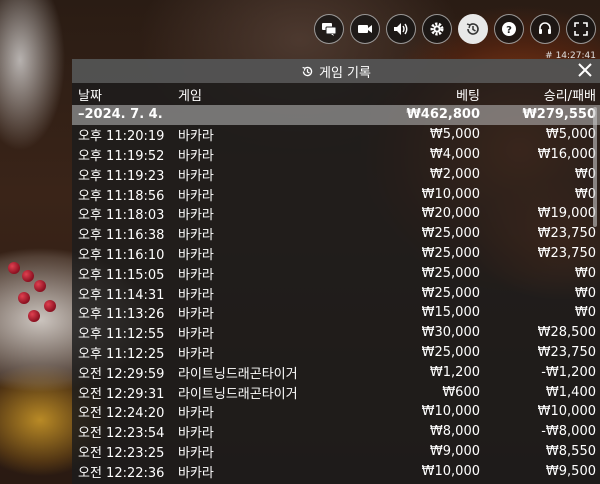 This screenshot has height=484, width=600. What do you see at coordinates (336, 234) in the screenshot?
I see `table-row: 오후 11:16:38 바카라 ₩25,000 ₩23,750` at bounding box center [336, 234].